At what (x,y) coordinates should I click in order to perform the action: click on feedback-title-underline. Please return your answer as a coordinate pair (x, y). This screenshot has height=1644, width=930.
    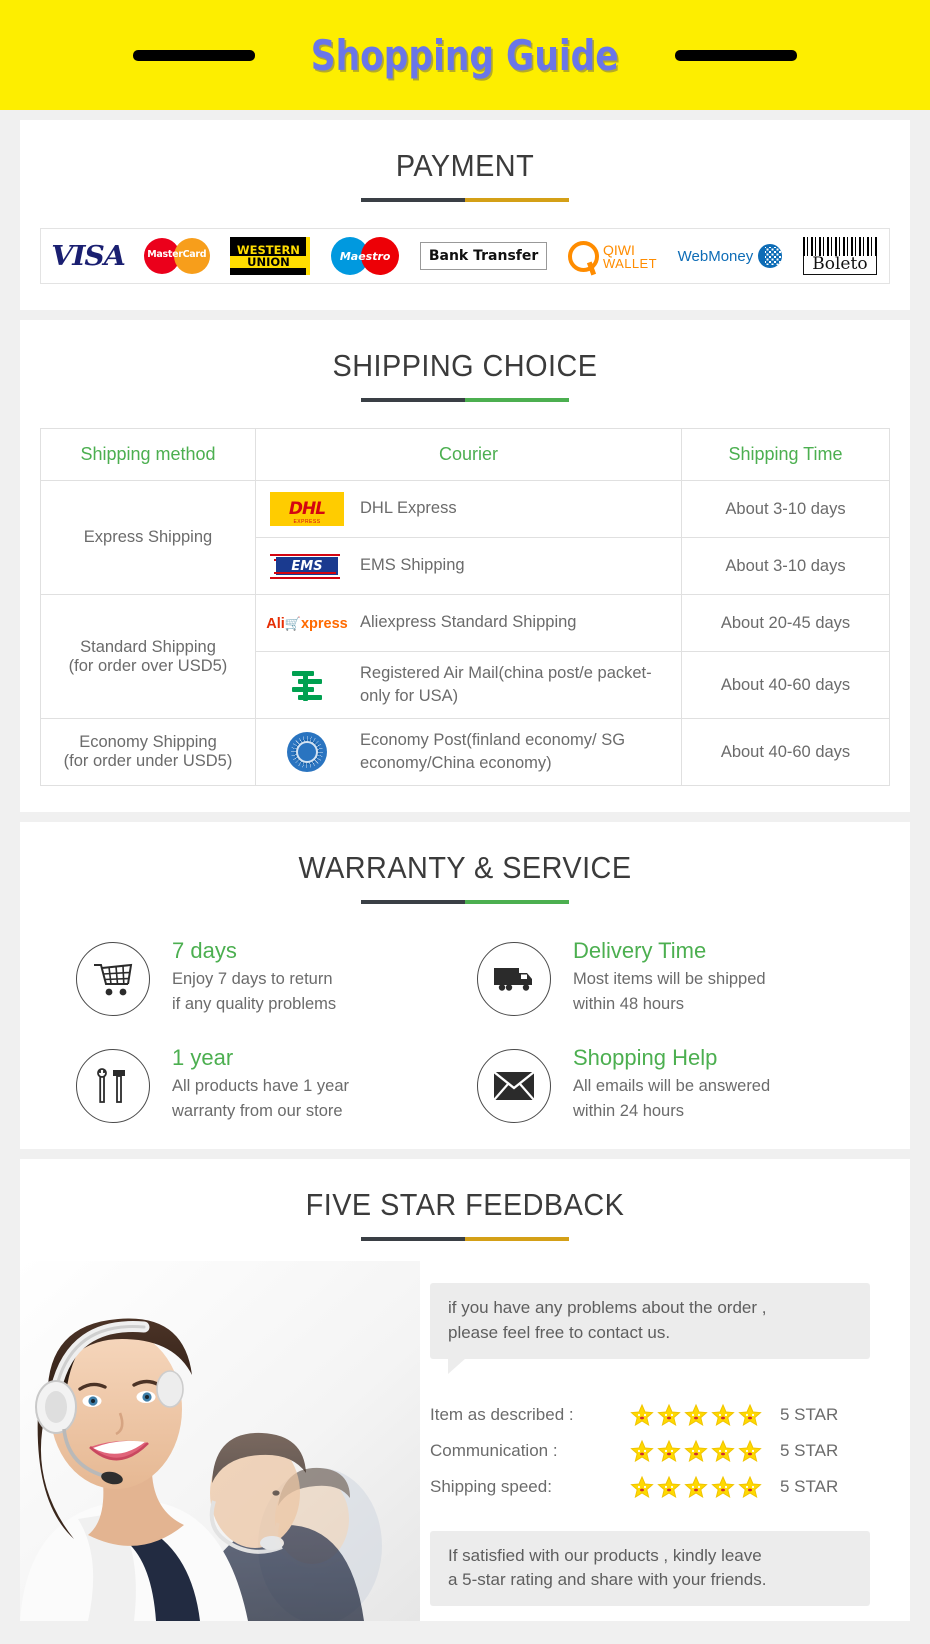
    Looking at the image, I should click on (465, 1239).